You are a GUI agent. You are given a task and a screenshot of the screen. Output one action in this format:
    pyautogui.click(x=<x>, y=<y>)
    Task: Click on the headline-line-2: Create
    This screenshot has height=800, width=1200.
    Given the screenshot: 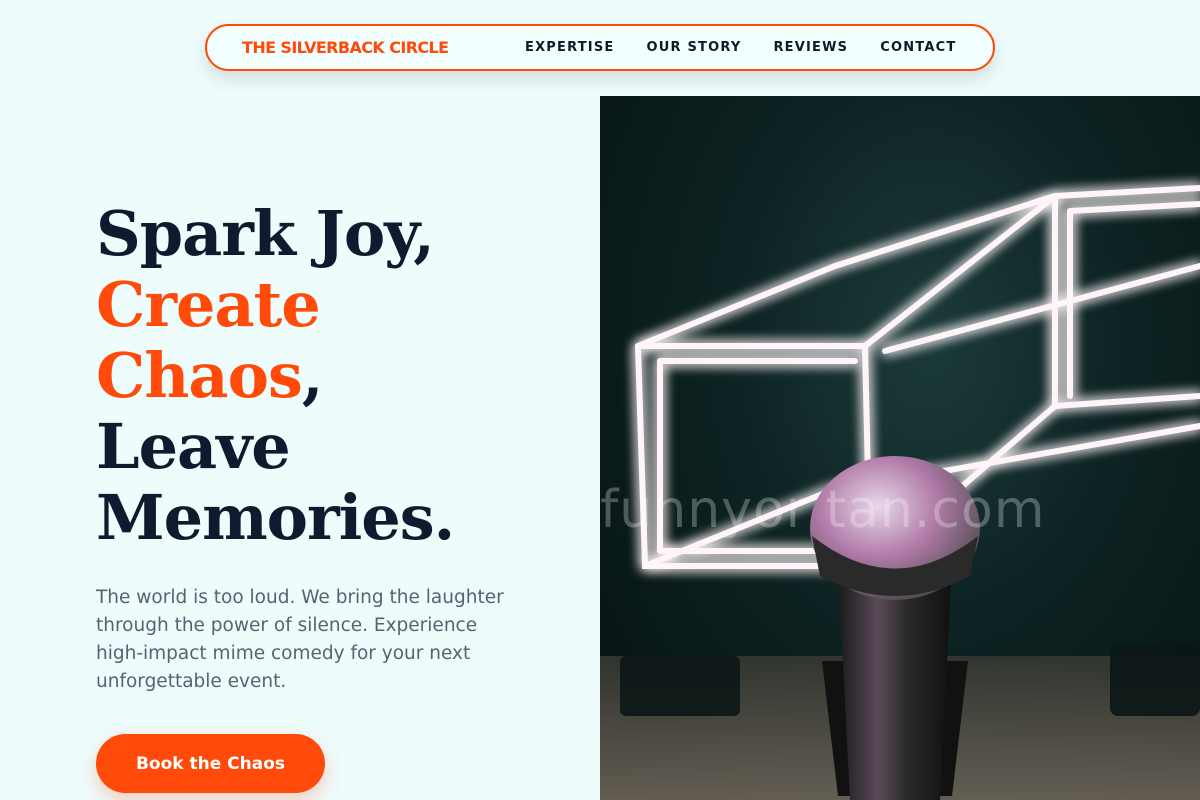 What is the action you would take?
    pyautogui.click(x=208, y=304)
    